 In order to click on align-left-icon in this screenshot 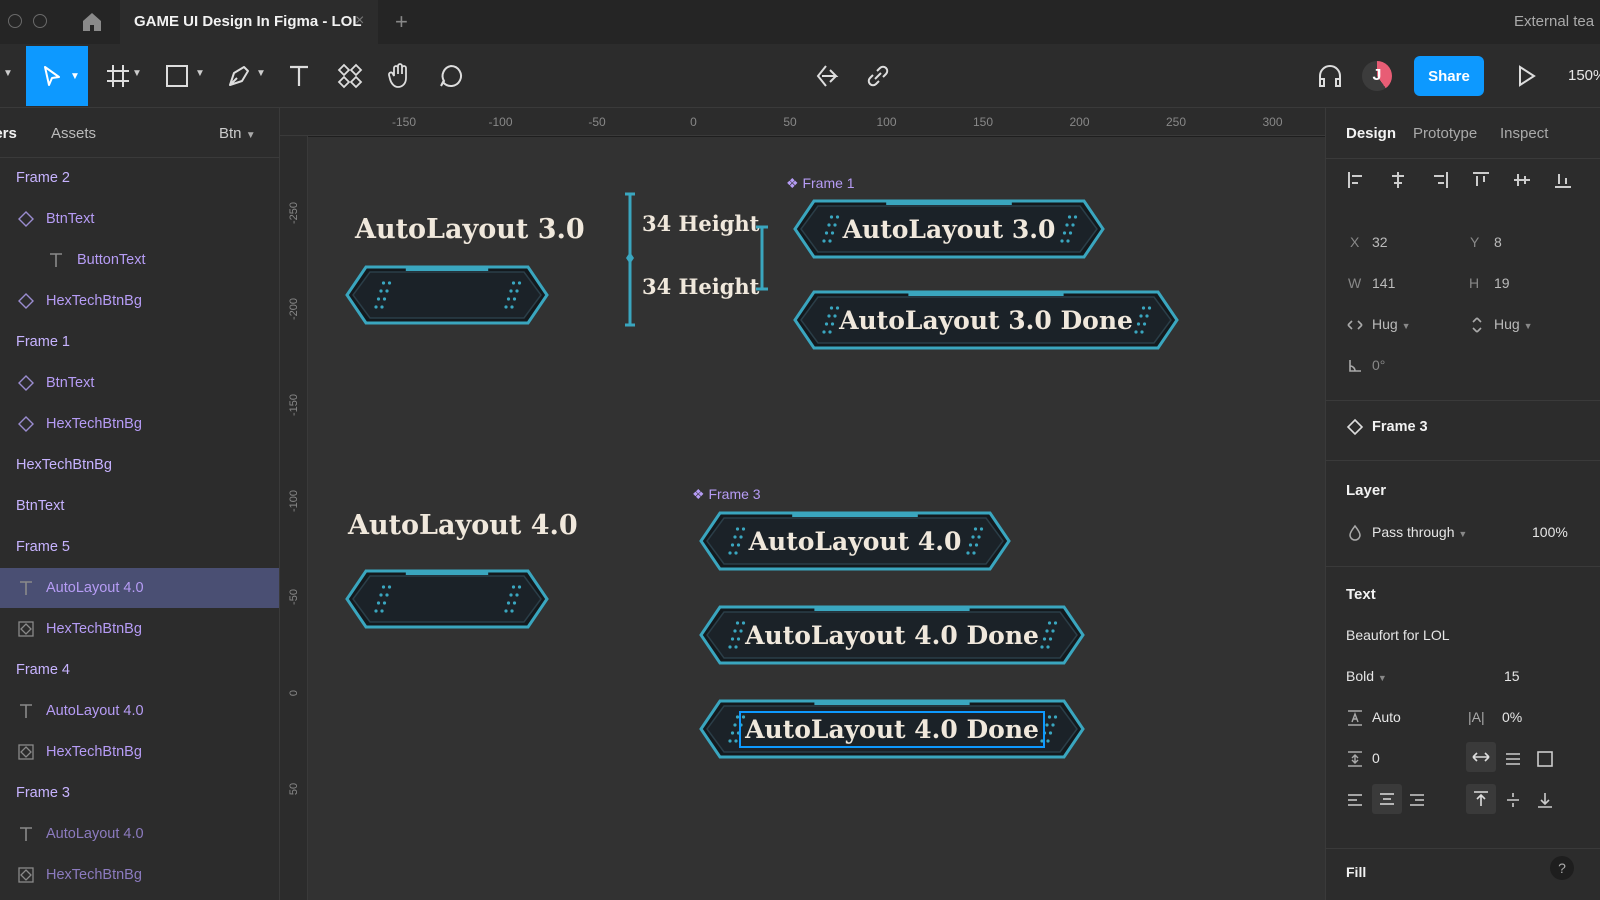, I will do `click(1356, 180)`.